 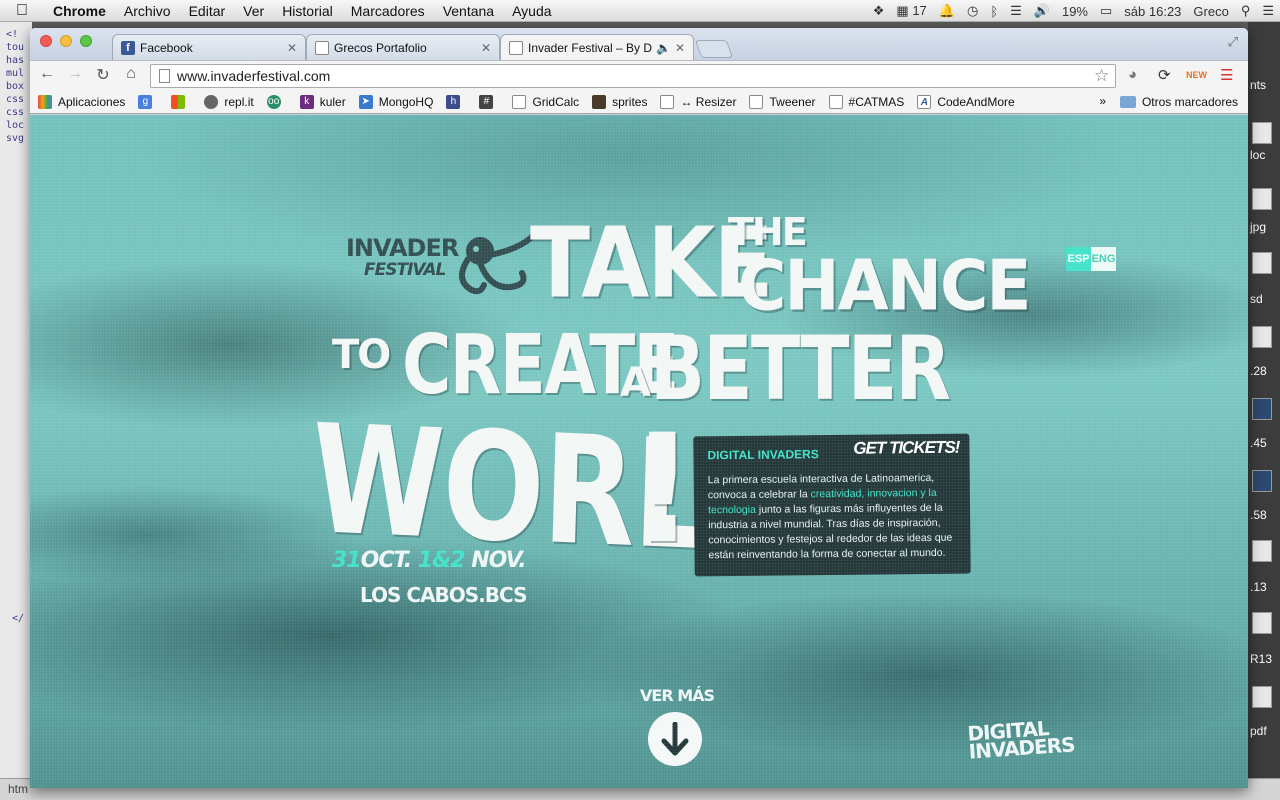 What do you see at coordinates (1268, 11) in the screenshot?
I see `notification-center-icon: ☰` at bounding box center [1268, 11].